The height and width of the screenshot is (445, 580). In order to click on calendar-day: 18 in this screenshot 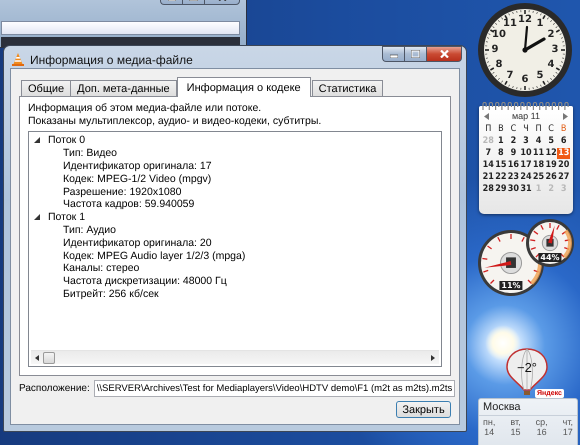, I will do `click(538, 165)`.